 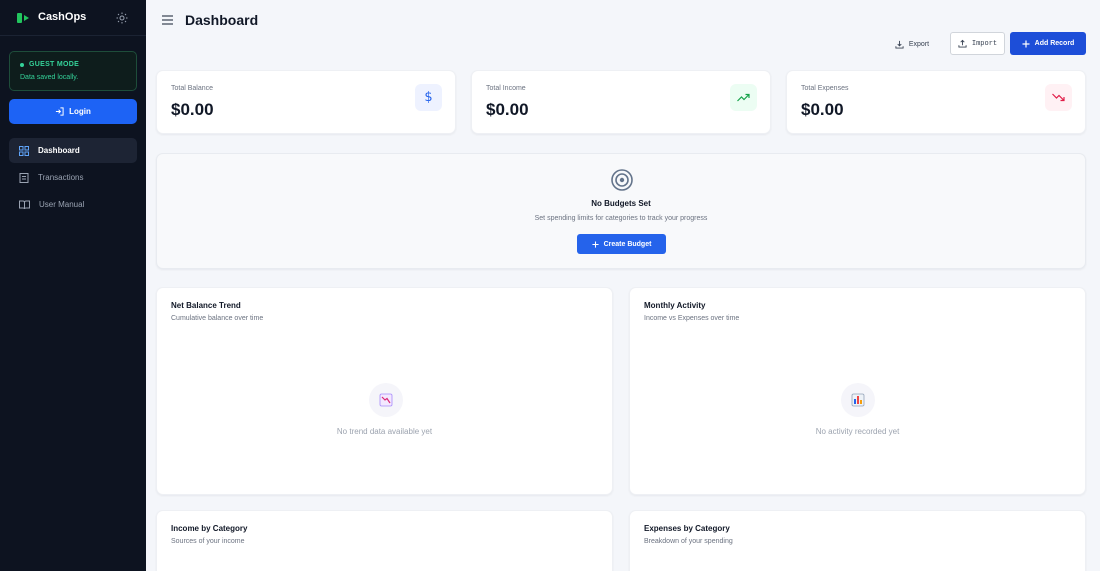 What do you see at coordinates (621, 203) in the screenshot?
I see `budgets-empty-title: No Budgets Set` at bounding box center [621, 203].